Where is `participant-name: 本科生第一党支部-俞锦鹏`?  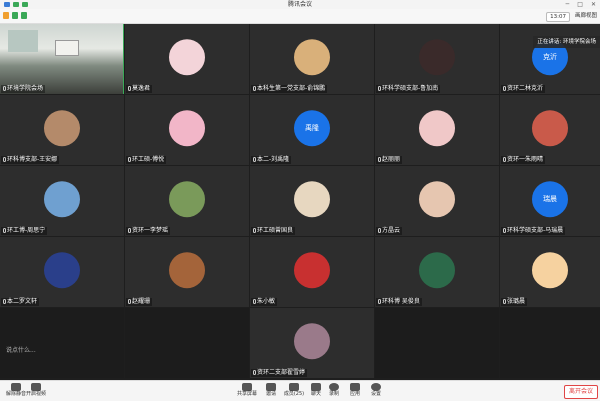
participant-name: 本科生第一党支部-俞锦鹏 is located at coordinates (289, 89).